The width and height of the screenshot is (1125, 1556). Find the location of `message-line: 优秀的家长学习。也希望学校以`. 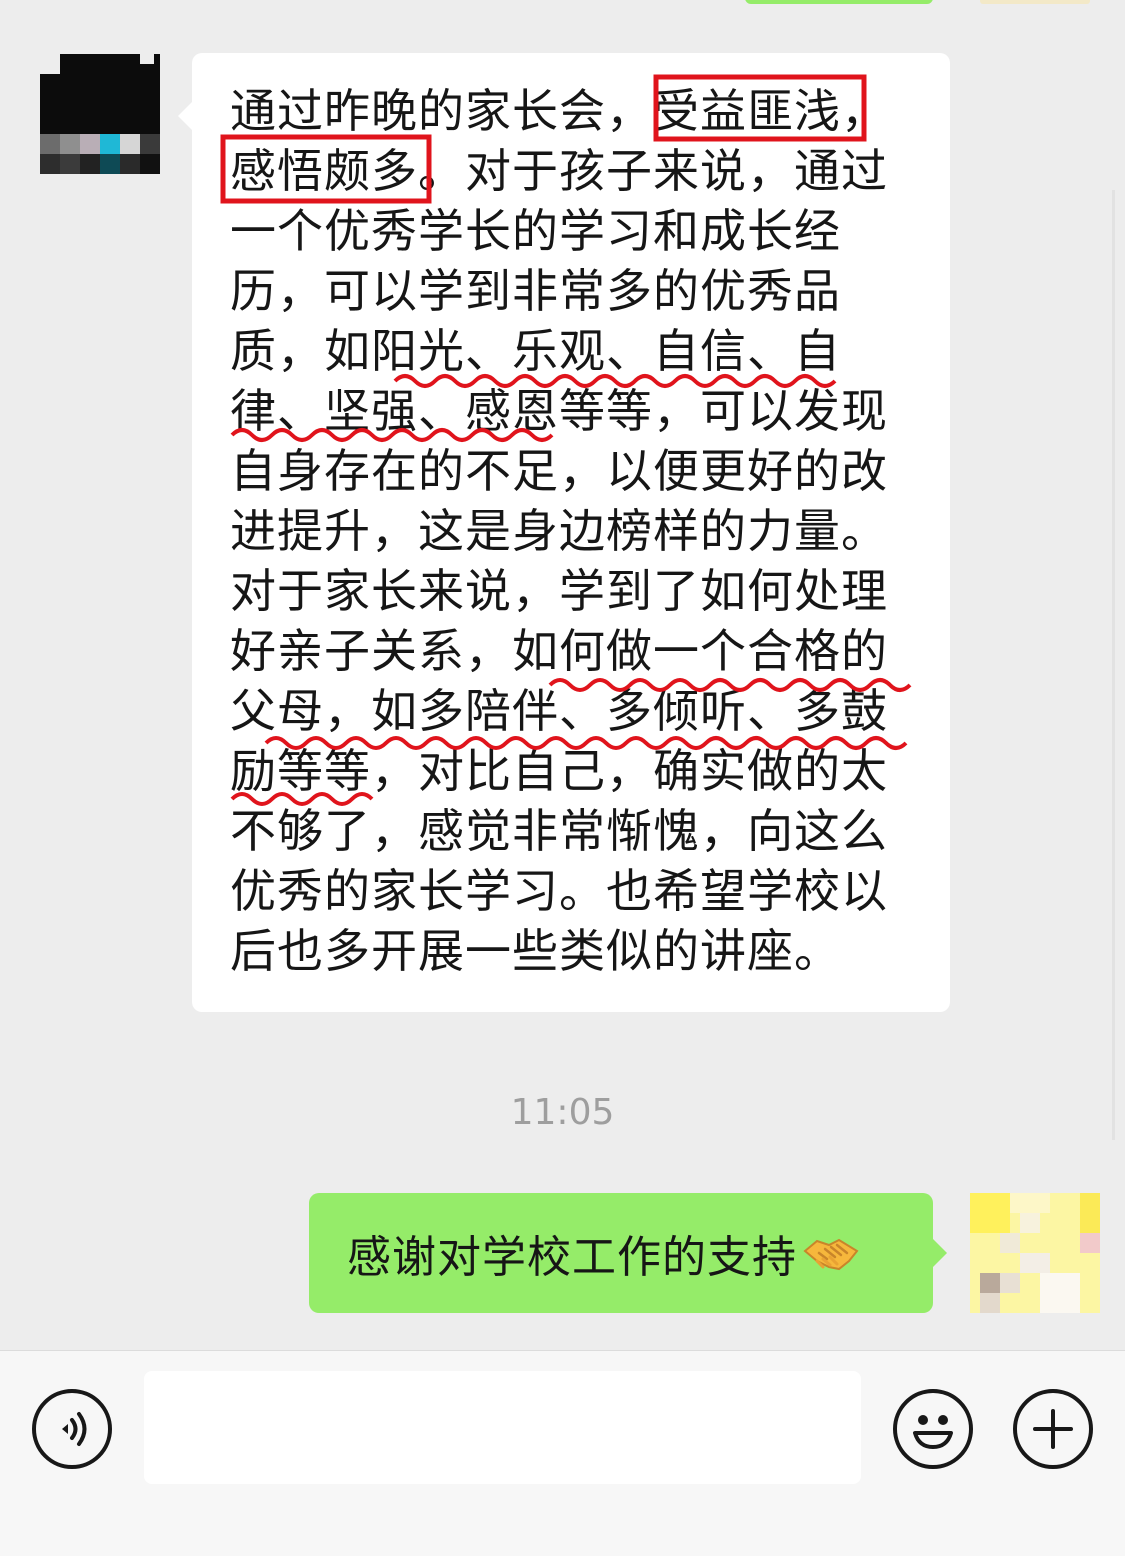

message-line: 优秀的家长学习。也希望学校以 is located at coordinates (559, 891).